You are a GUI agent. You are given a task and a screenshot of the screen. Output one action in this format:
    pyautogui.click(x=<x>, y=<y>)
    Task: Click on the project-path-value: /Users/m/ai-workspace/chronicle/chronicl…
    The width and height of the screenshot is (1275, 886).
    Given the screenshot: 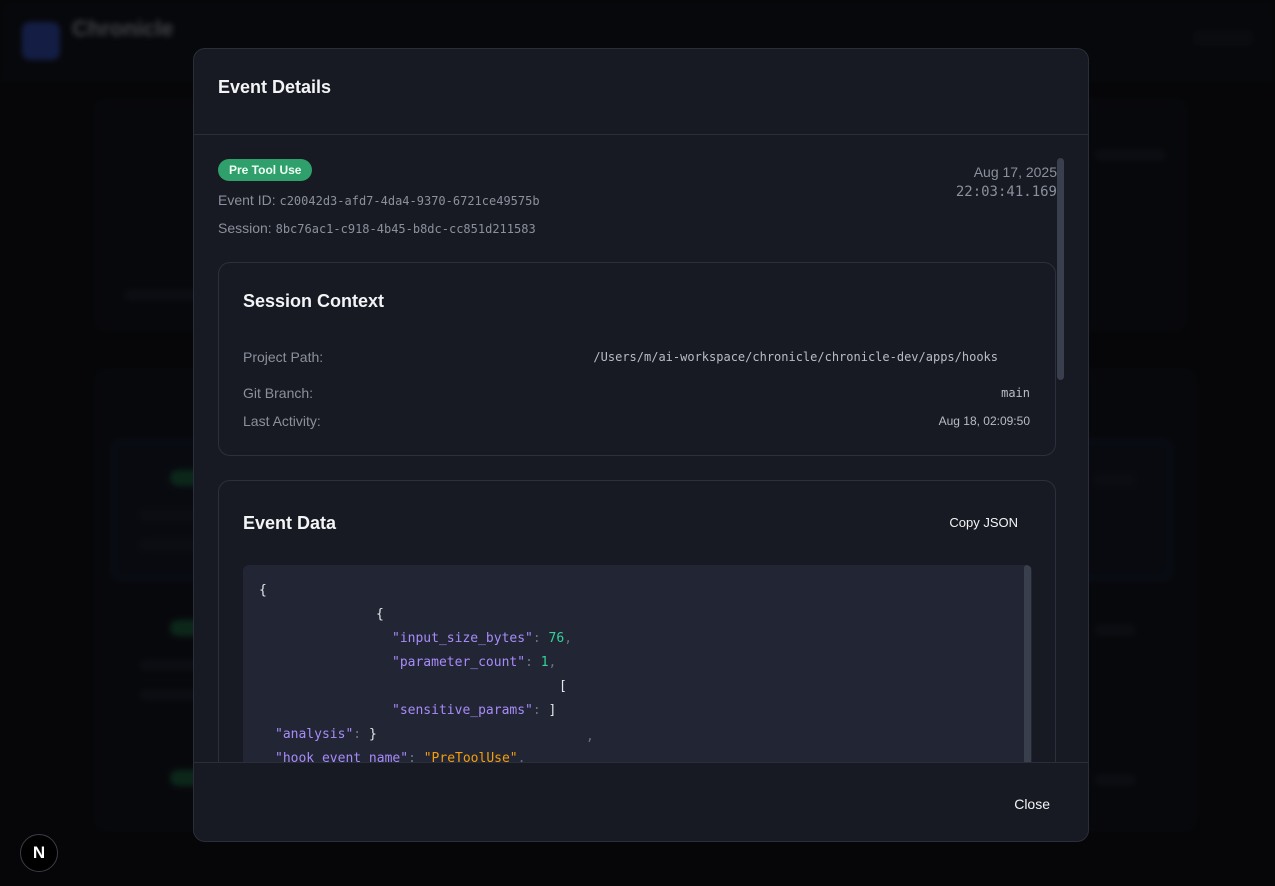 What is the action you would take?
    pyautogui.click(x=795, y=357)
    